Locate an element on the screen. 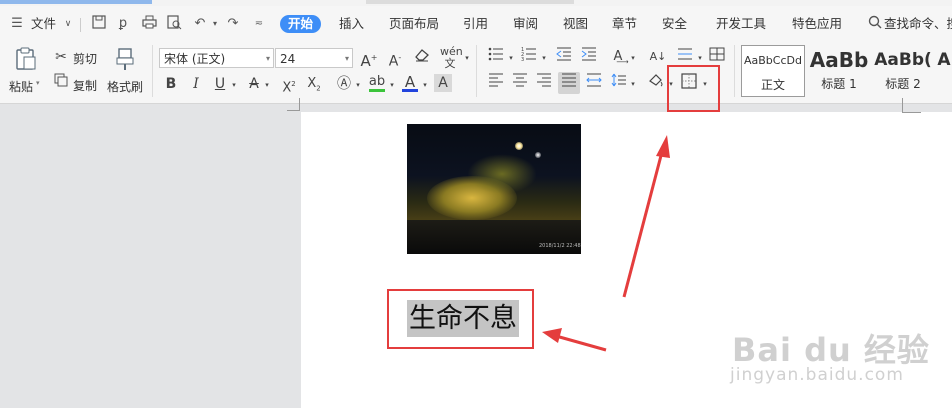  arrow-to-heading is located at coordinates (581, 343).